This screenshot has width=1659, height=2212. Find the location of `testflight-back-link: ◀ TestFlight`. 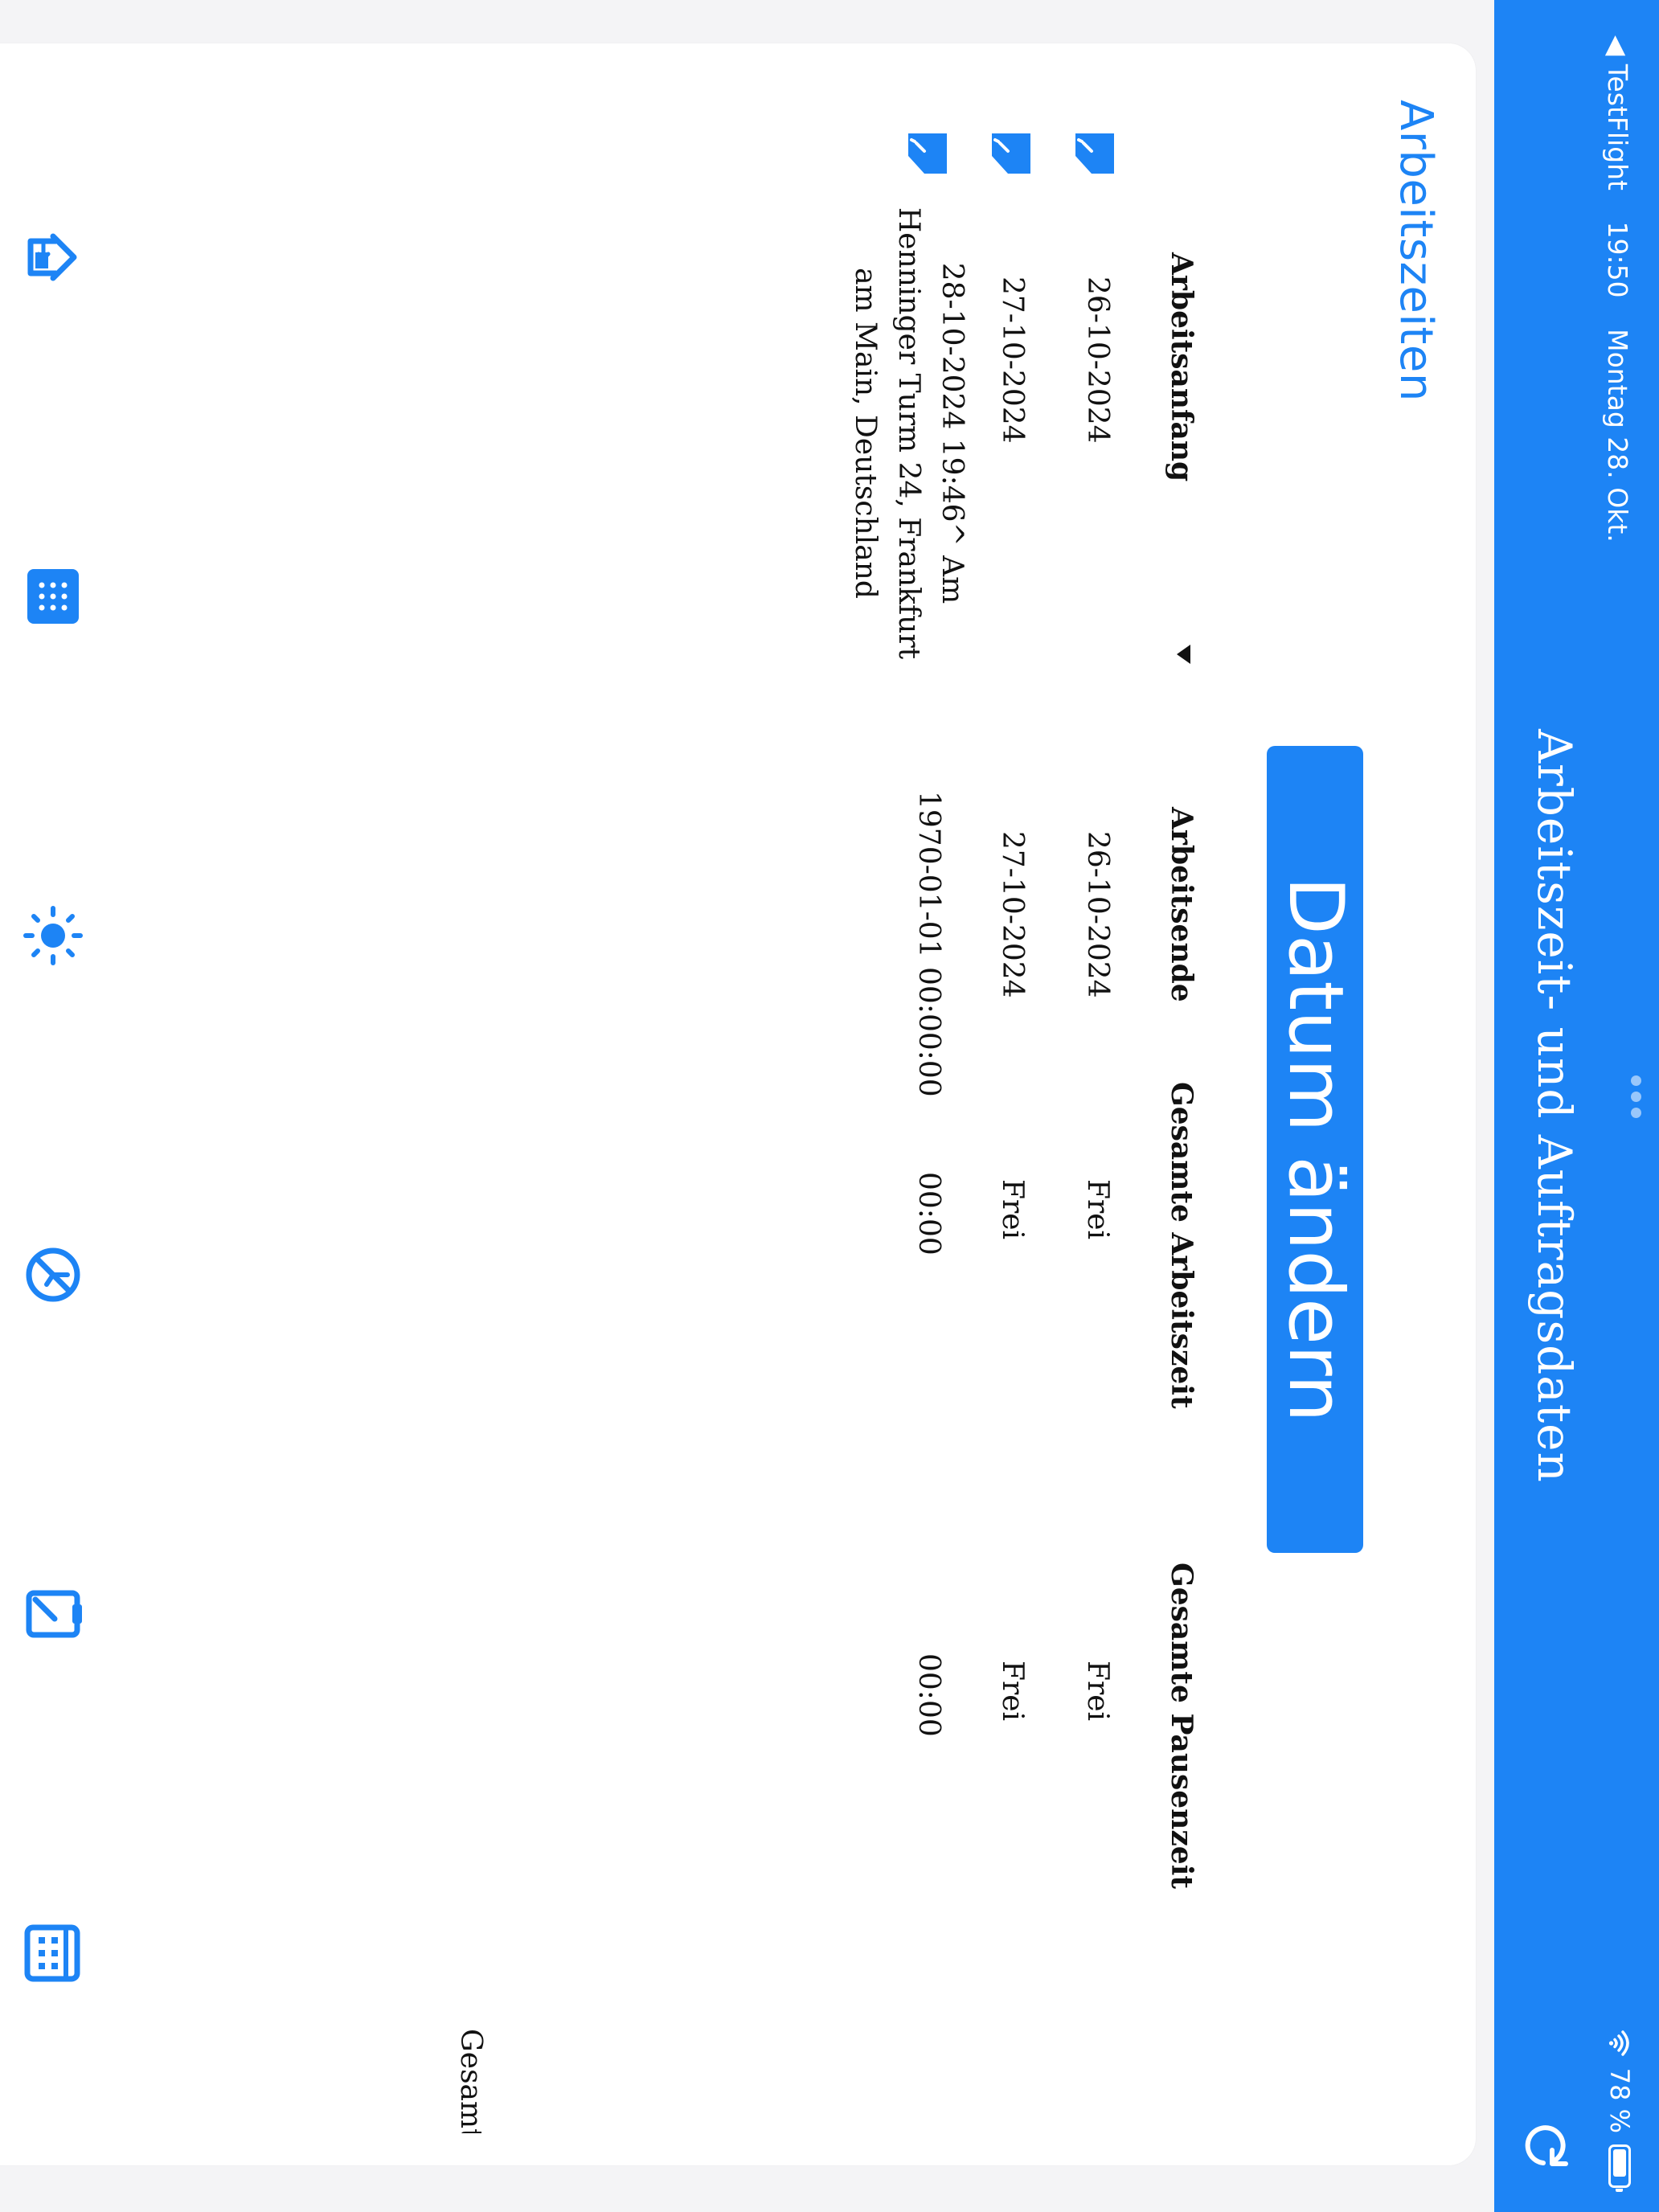

testflight-back-link: ◀ TestFlight is located at coordinates (1617, 112).